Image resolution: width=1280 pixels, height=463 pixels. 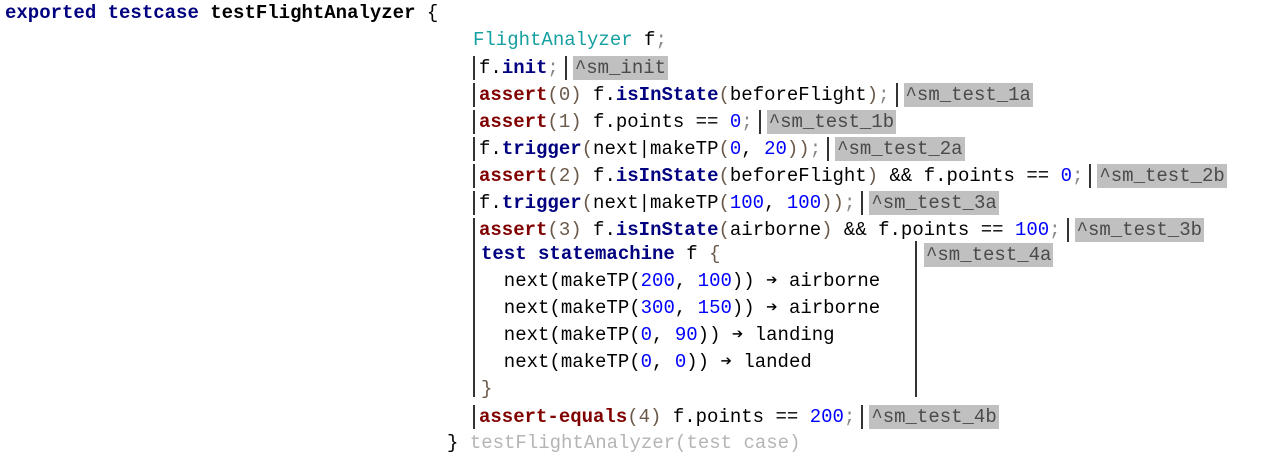 What do you see at coordinates (1139, 229) in the screenshot?
I see `statement-label: ^sm_test_3b` at bounding box center [1139, 229].